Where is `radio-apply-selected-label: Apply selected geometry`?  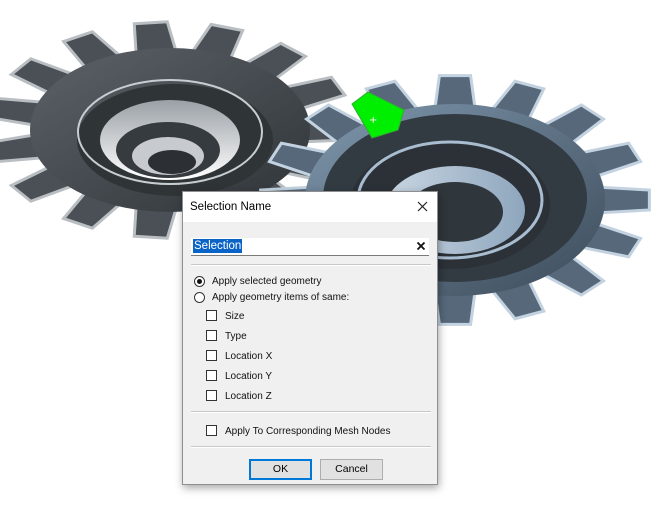
radio-apply-selected-label: Apply selected geometry is located at coordinates (267, 281).